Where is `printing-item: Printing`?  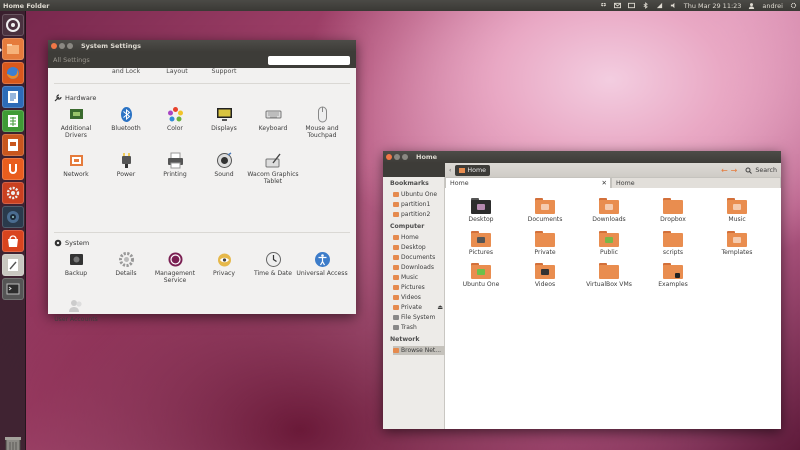 printing-item: Printing is located at coordinates (175, 165).